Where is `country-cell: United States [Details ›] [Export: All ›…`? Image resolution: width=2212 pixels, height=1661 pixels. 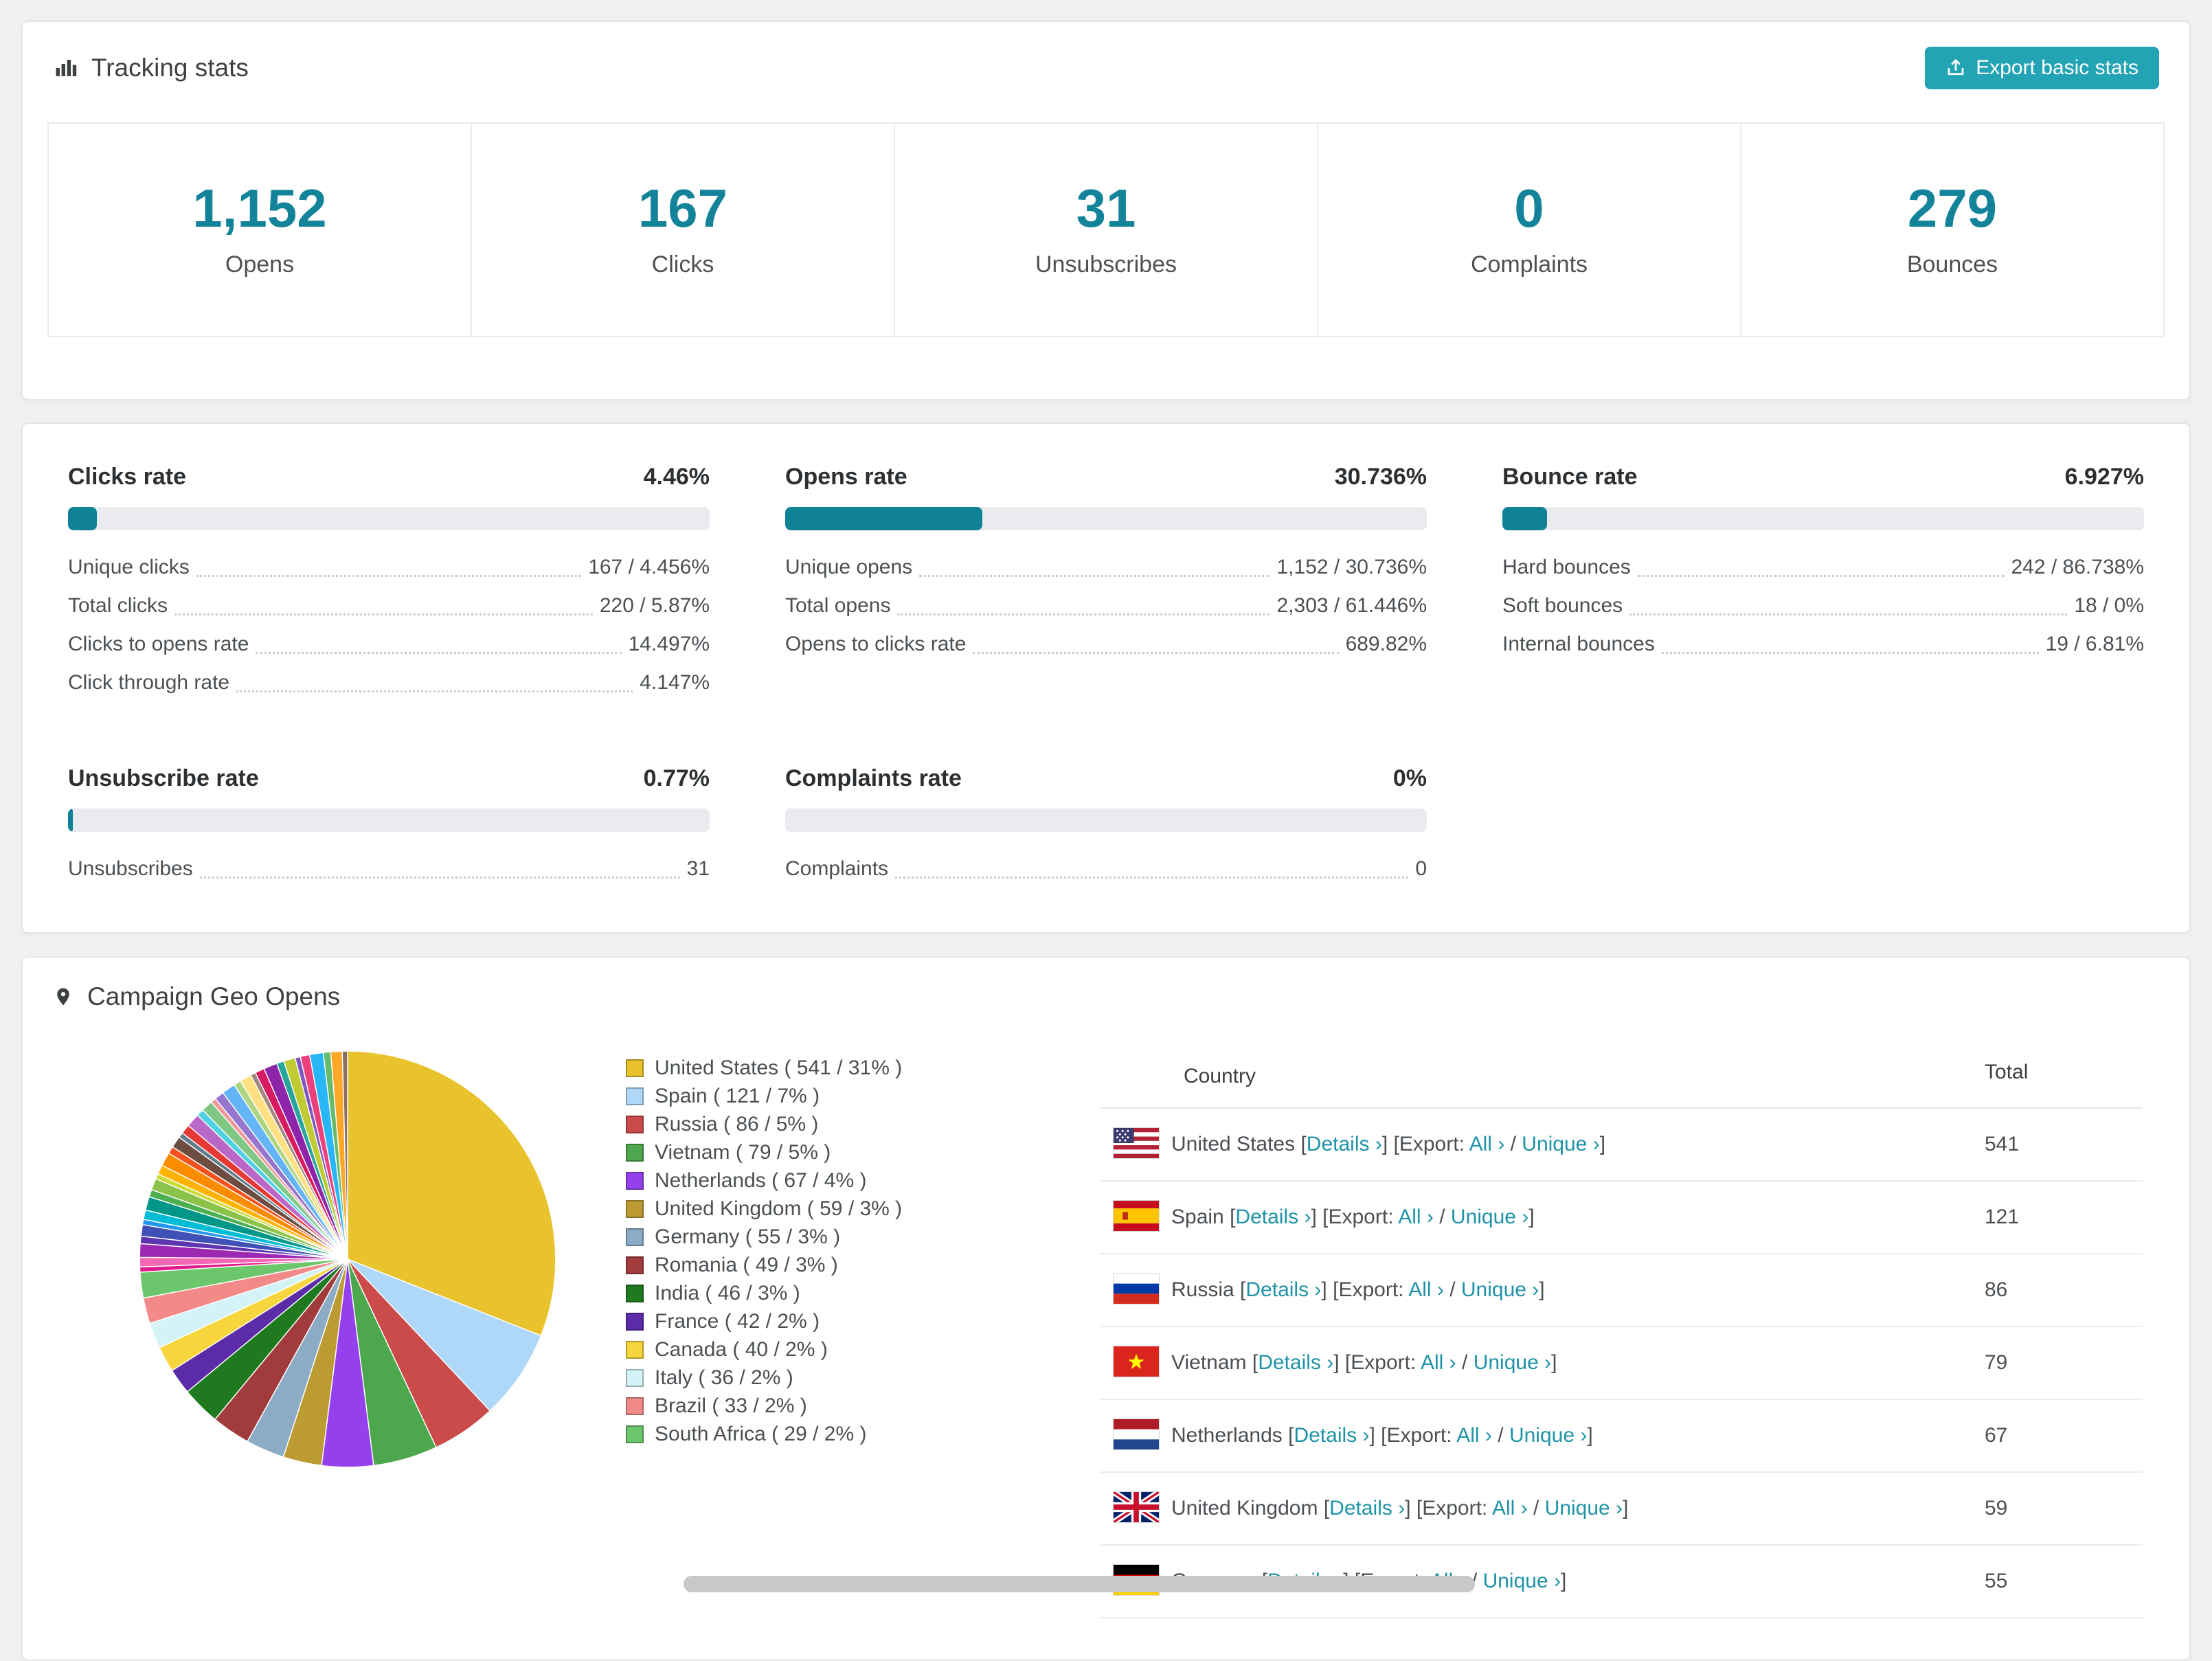 country-cell: United States [Details ›] [Export: All ›… is located at coordinates (1543, 1144).